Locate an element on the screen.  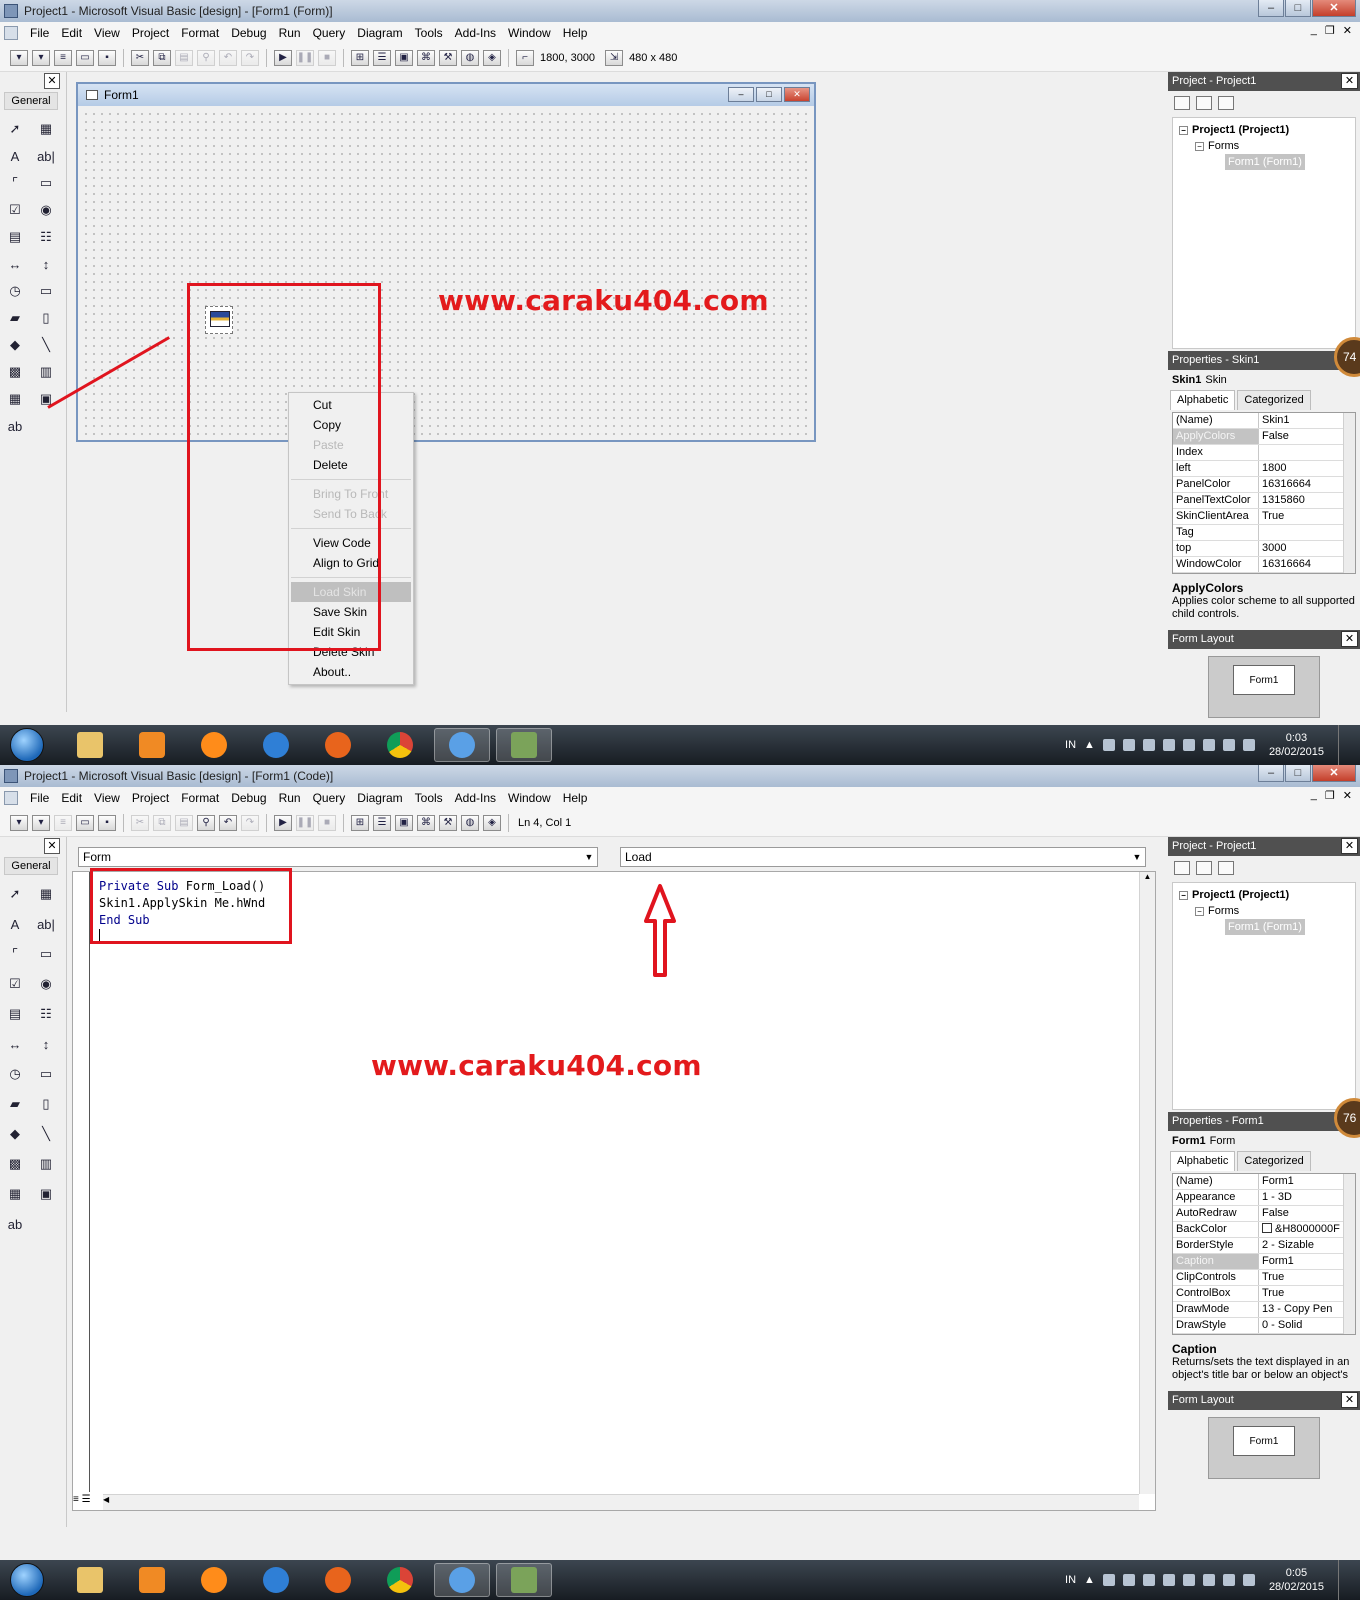
form-grid-surface is located at coordinates (446, 273).